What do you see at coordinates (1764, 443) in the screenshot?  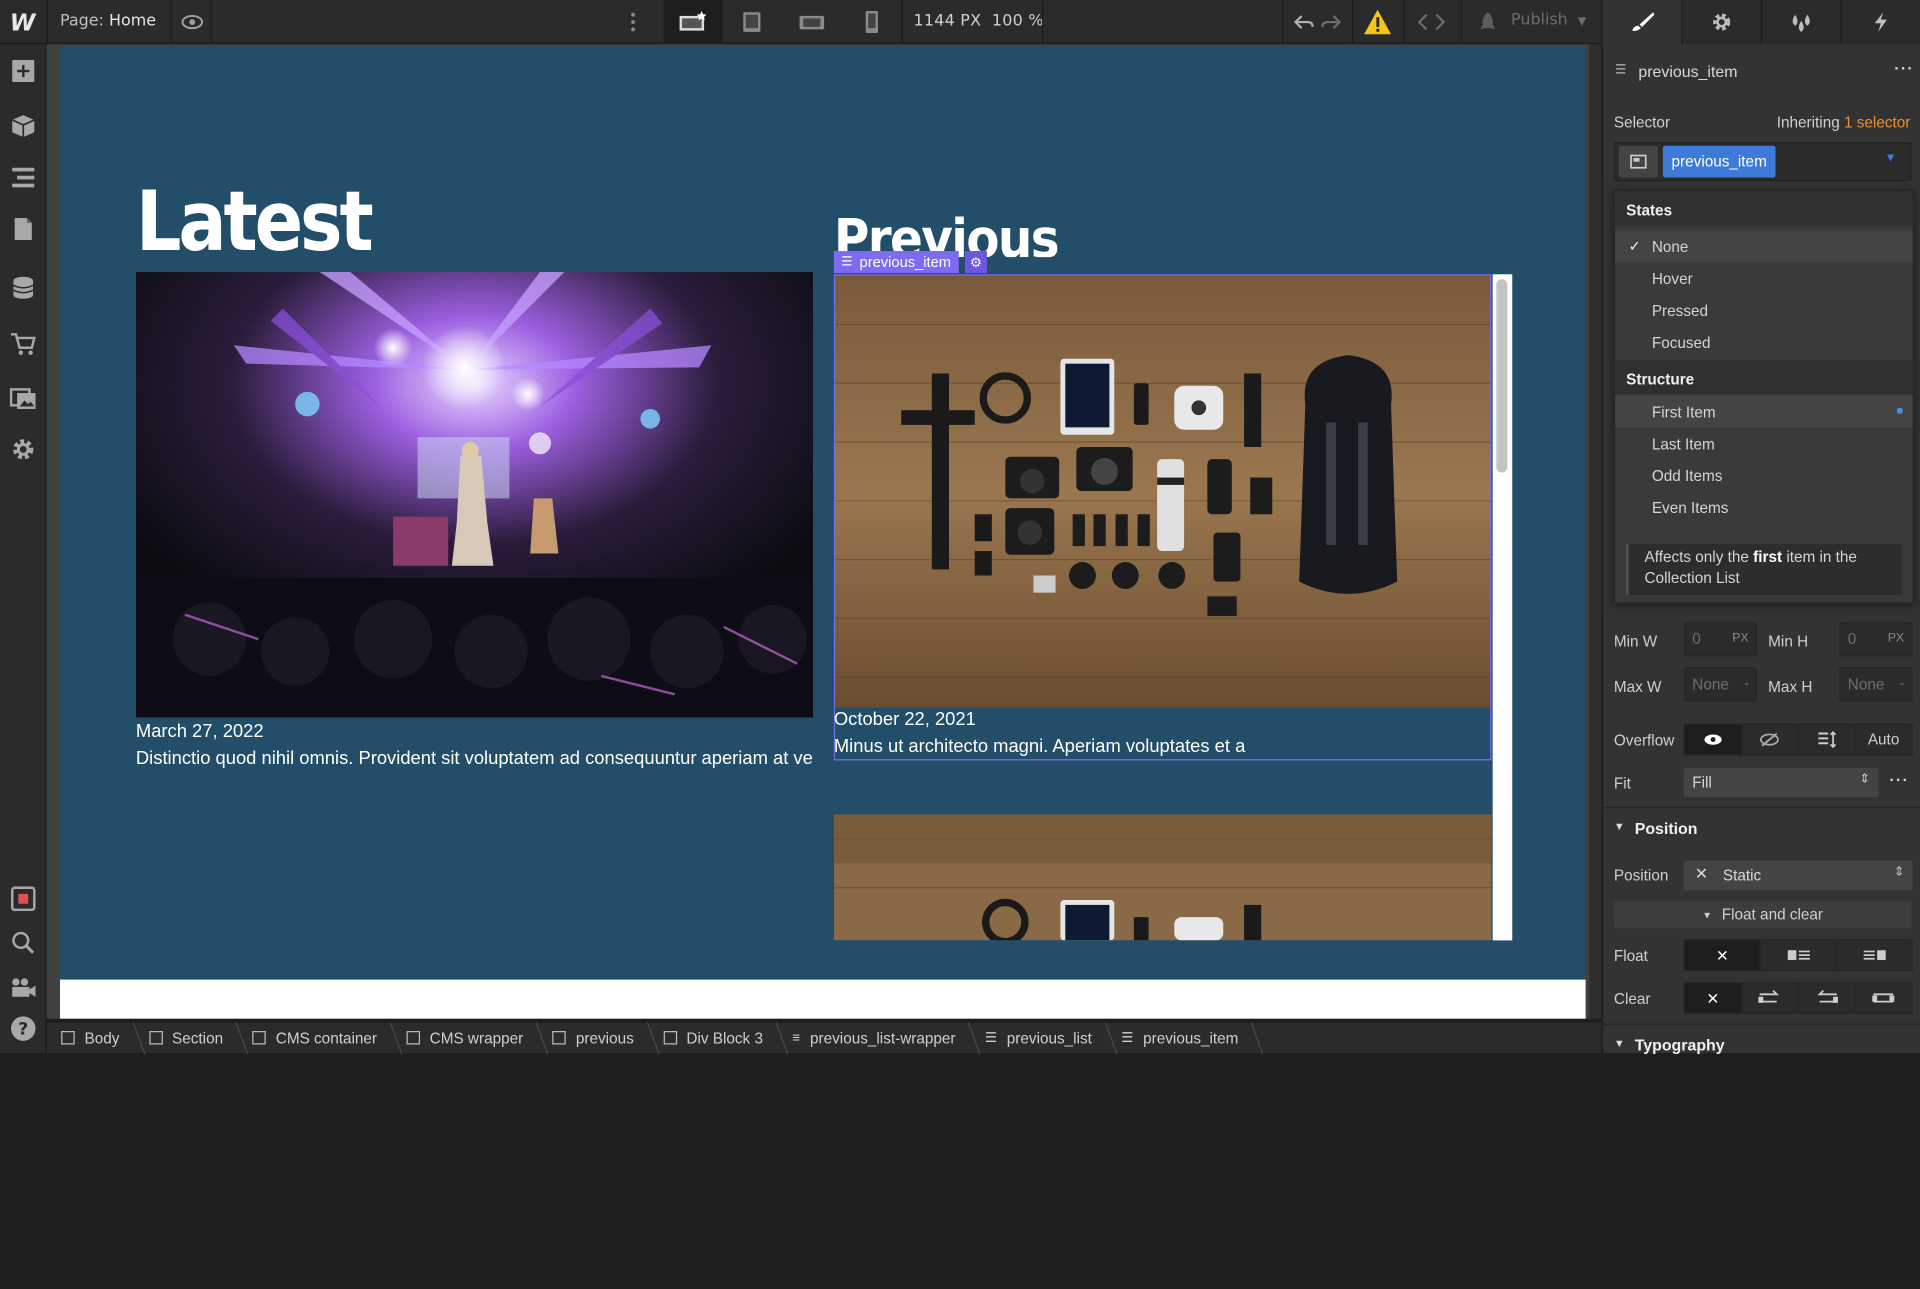 I see `structure-last-item: Last Item` at bounding box center [1764, 443].